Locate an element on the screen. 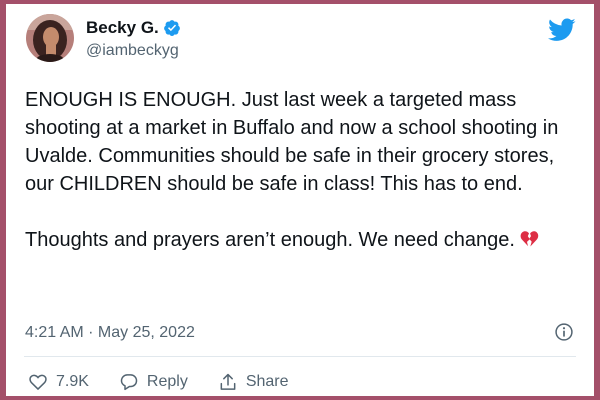  broken-heart-icon is located at coordinates (529, 239).